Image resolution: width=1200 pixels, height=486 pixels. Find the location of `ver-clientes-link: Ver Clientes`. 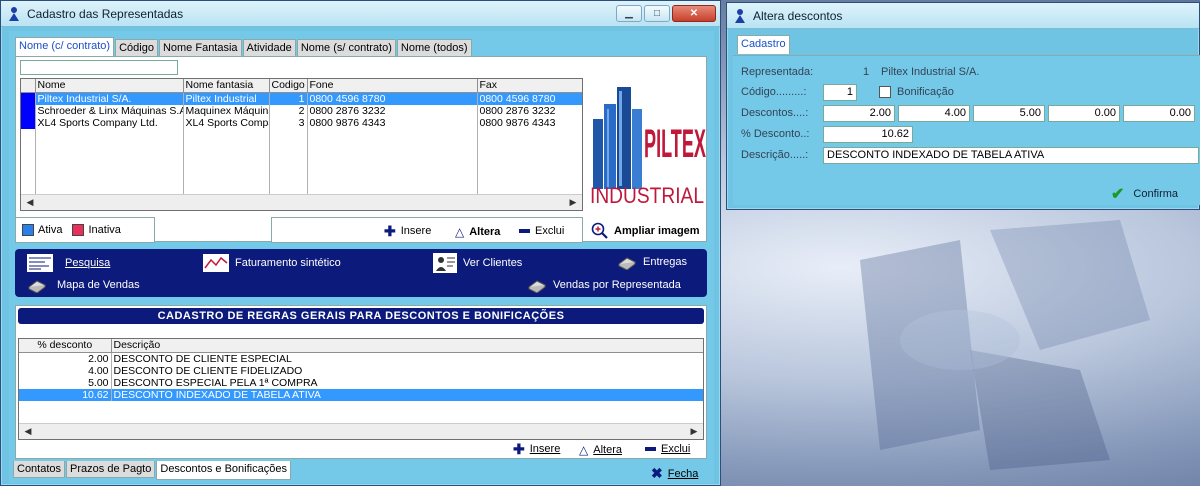

ver-clientes-link: Ver Clientes is located at coordinates (477, 263).